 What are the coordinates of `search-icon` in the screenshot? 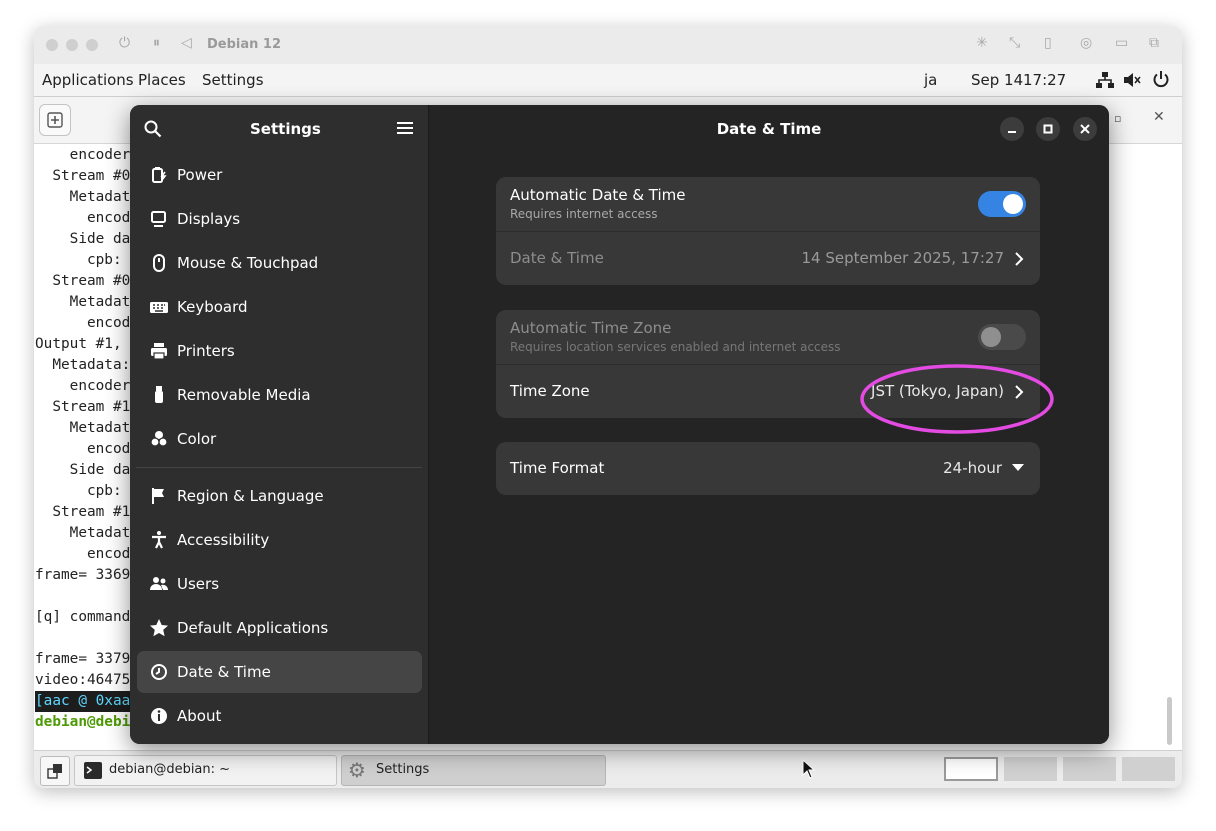 It's located at (153, 129).